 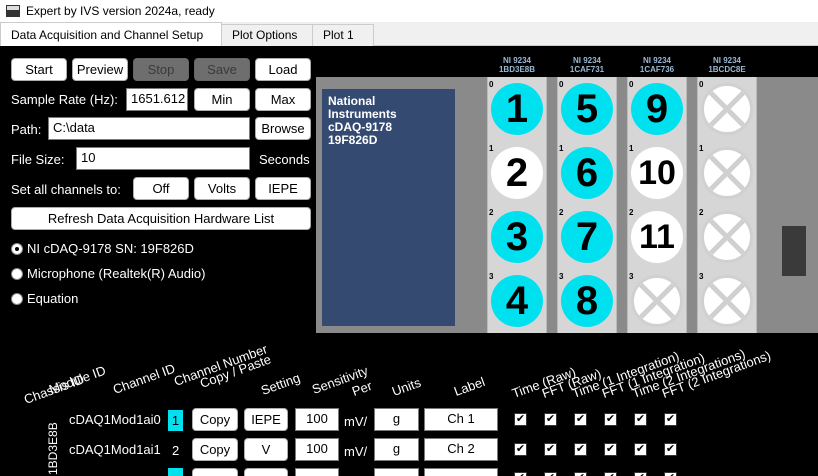 I want to click on sample-rate-input: 1651.612, so click(x=157, y=99).